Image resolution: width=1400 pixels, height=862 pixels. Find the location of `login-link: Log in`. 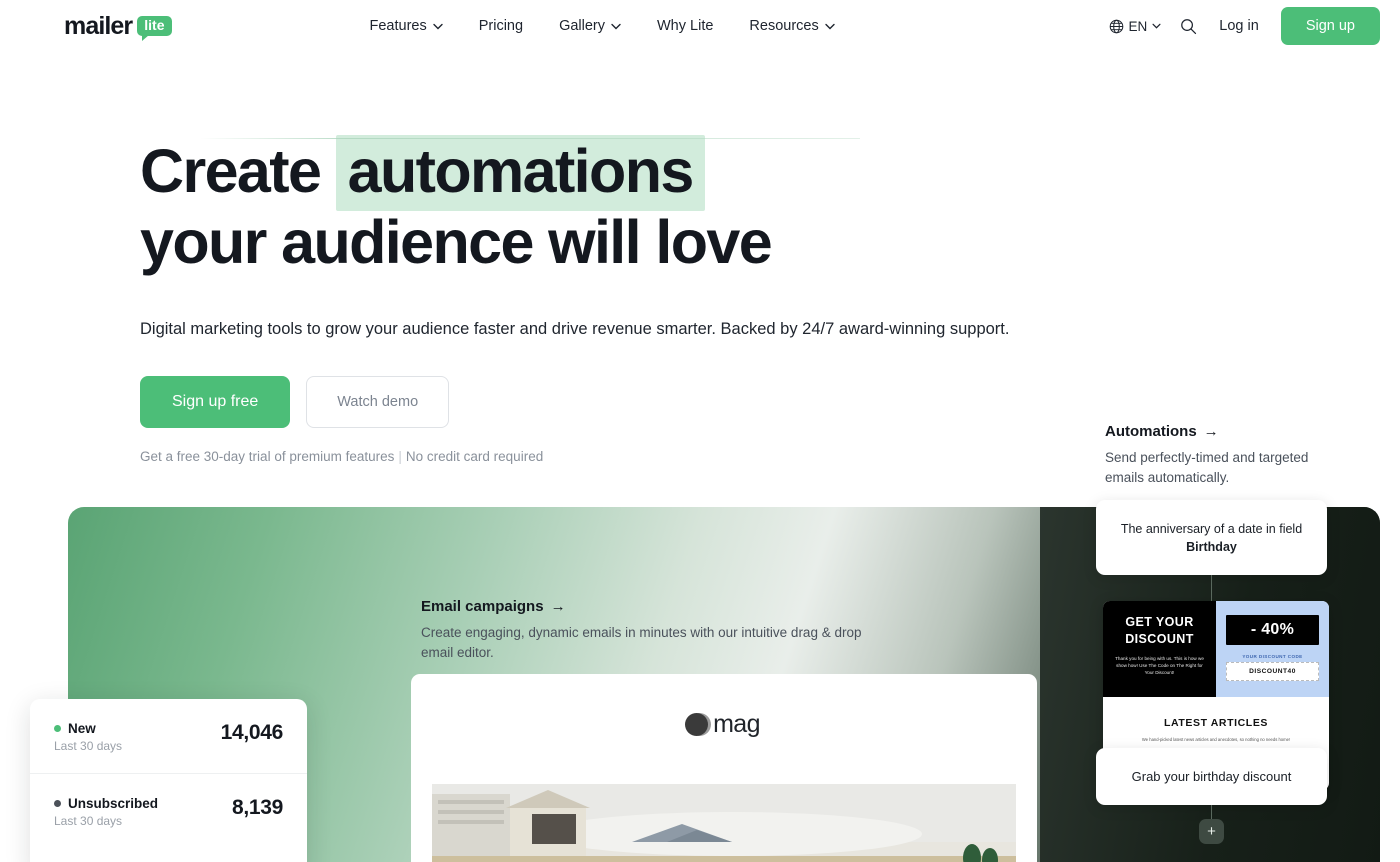

login-link: Log in is located at coordinates (1239, 26).